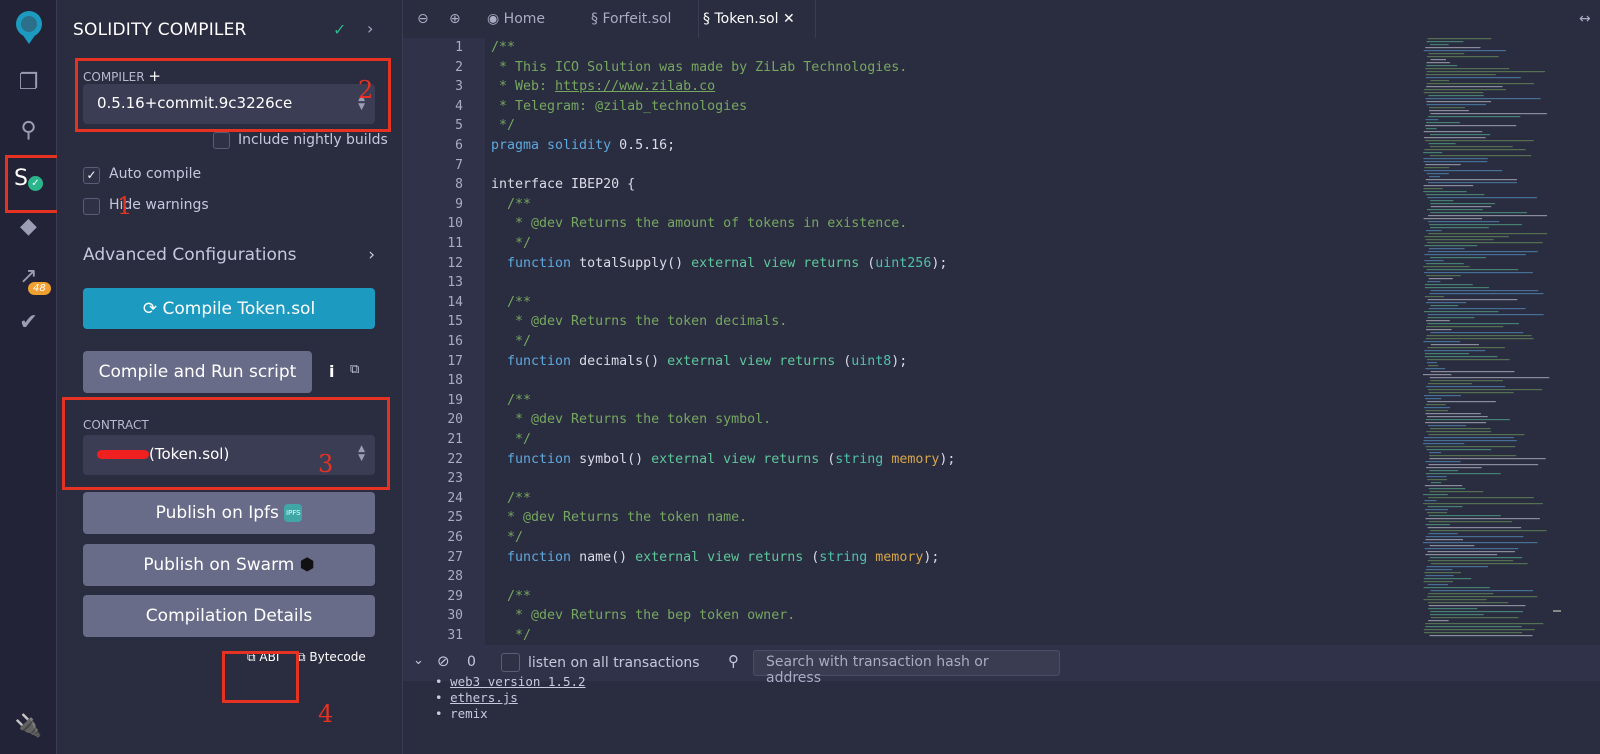  What do you see at coordinates (28, 130) in the screenshot?
I see `search-icon: ⚲` at bounding box center [28, 130].